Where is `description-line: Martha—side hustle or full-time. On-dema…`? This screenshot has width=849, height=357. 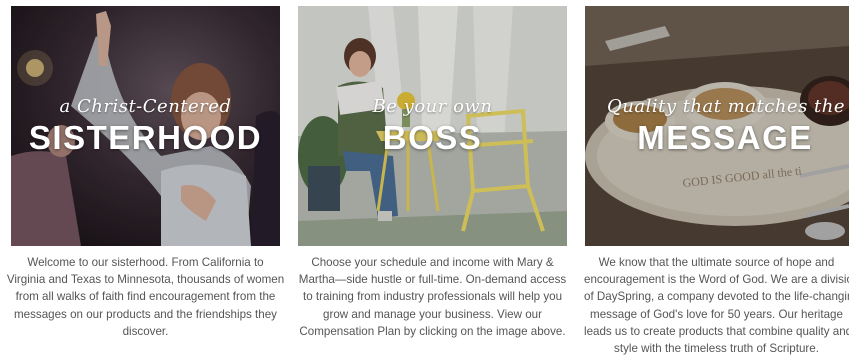 description-line: Martha—side hustle or full-time. On-dema… is located at coordinates (432, 280).